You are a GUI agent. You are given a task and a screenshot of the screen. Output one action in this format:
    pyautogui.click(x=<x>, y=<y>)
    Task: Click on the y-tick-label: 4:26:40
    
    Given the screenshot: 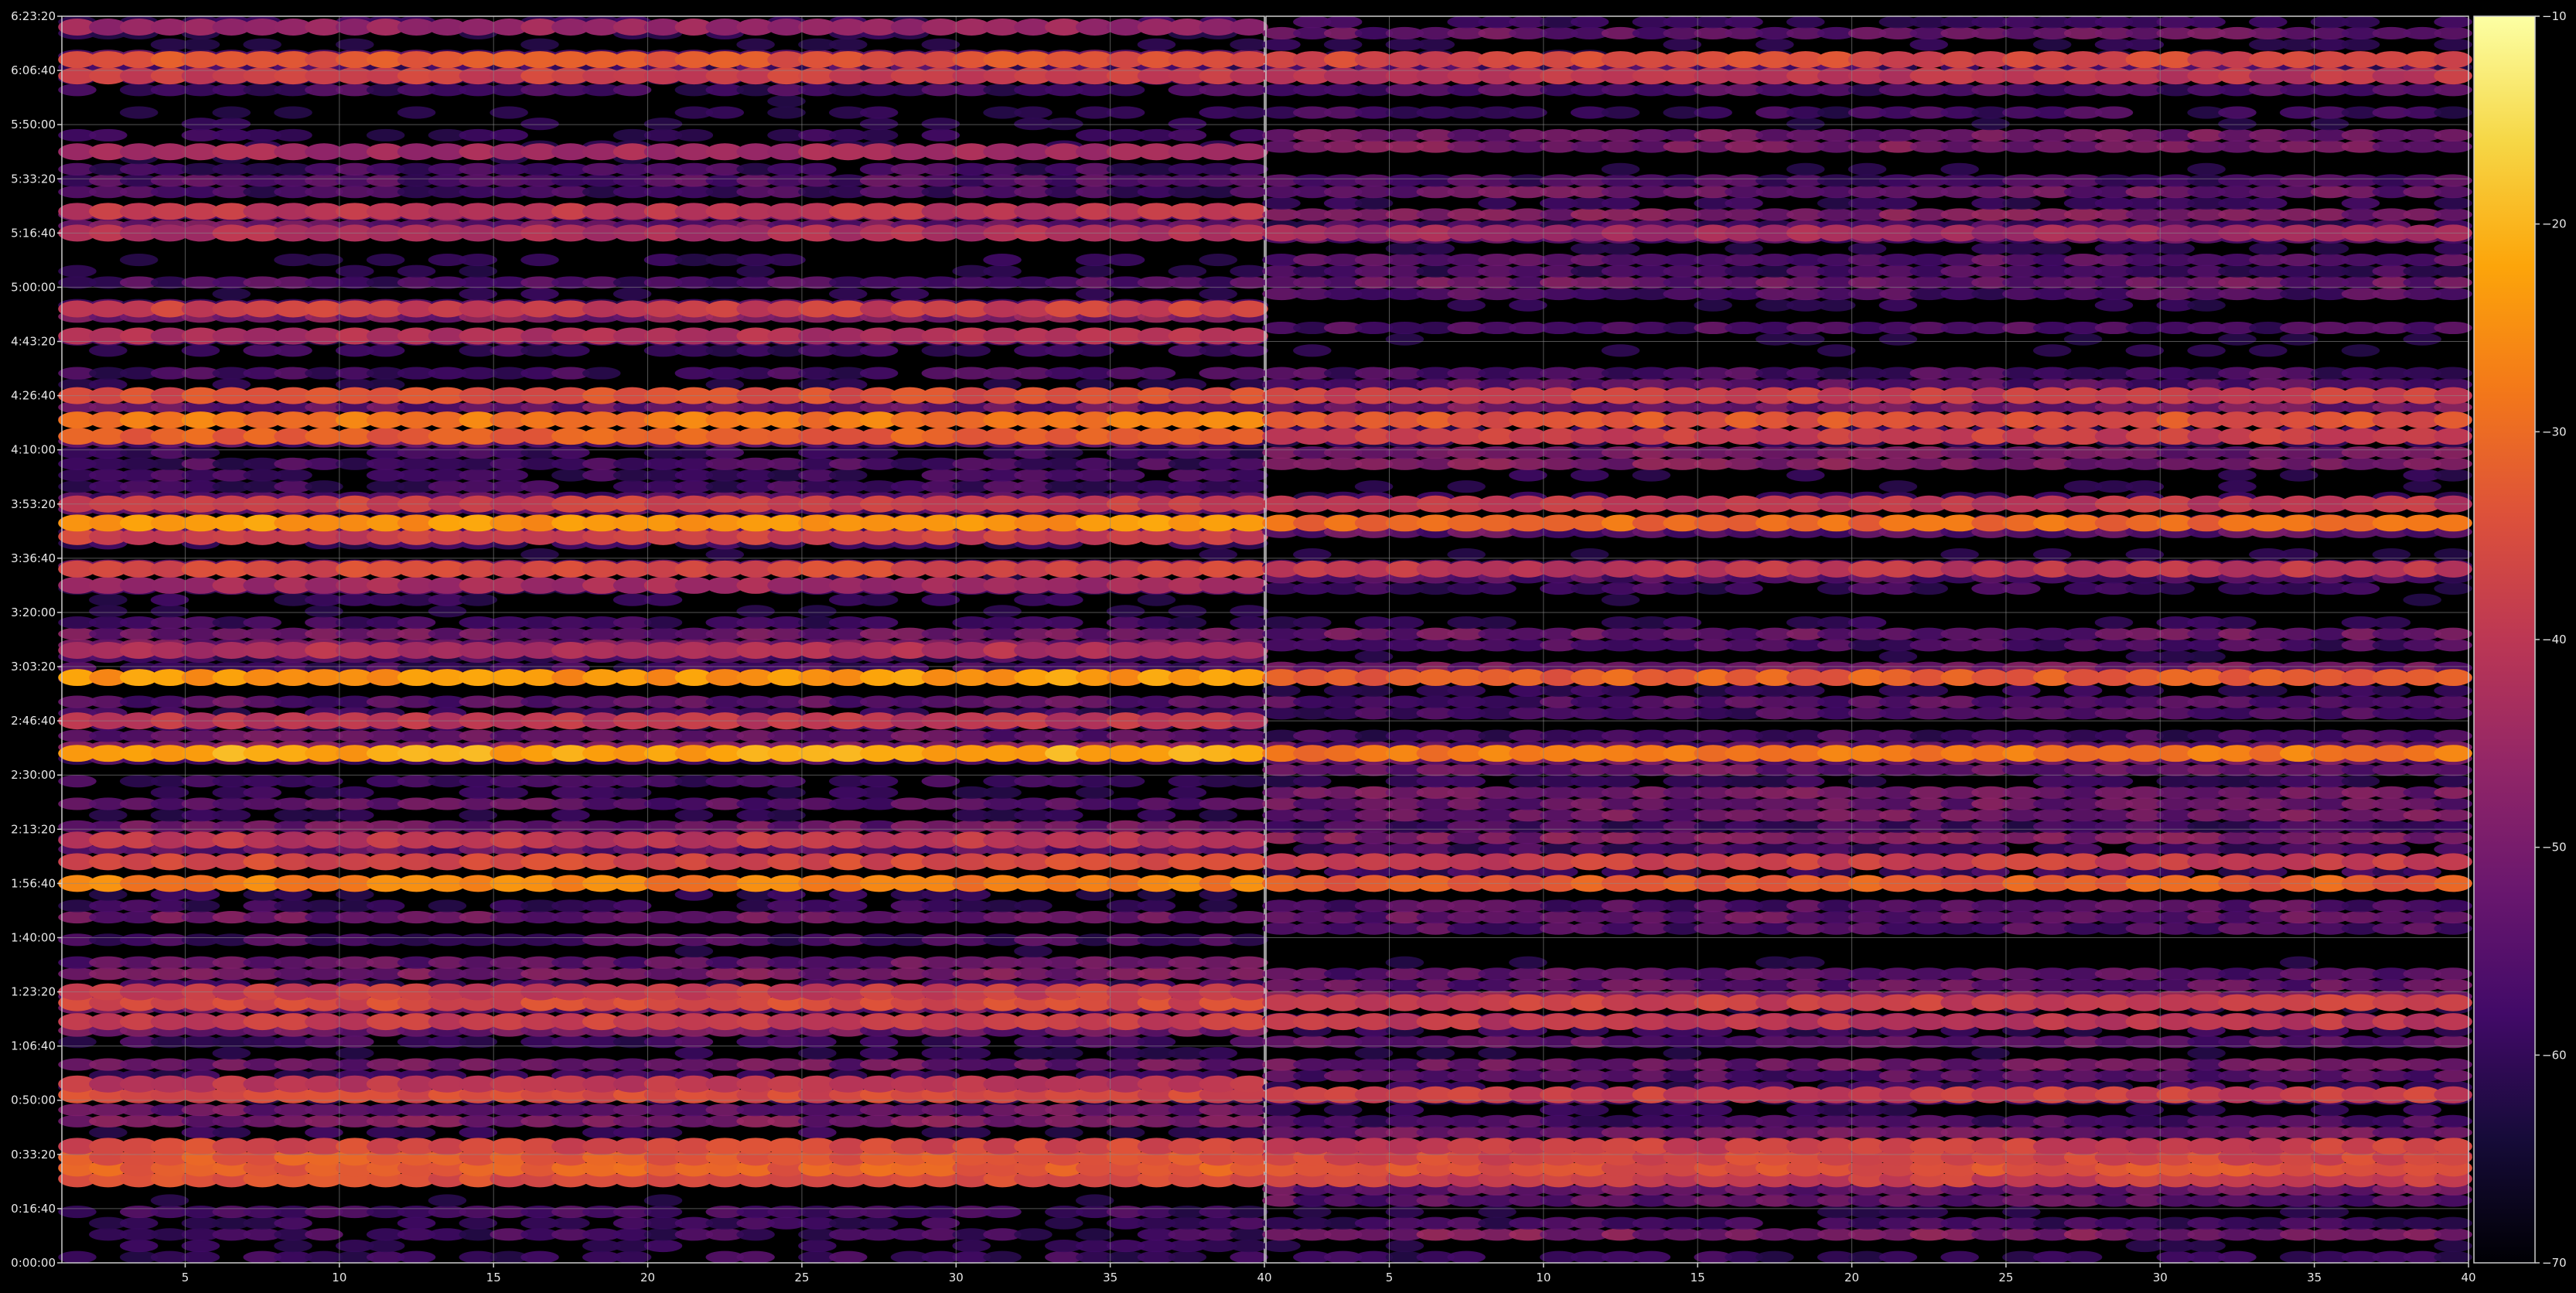 What is the action you would take?
    pyautogui.click(x=33, y=396)
    